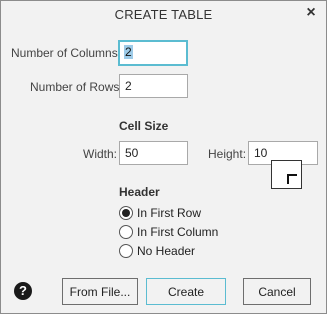 The width and height of the screenshot is (327, 314). I want to click on help-icon: ?, so click(23, 291).